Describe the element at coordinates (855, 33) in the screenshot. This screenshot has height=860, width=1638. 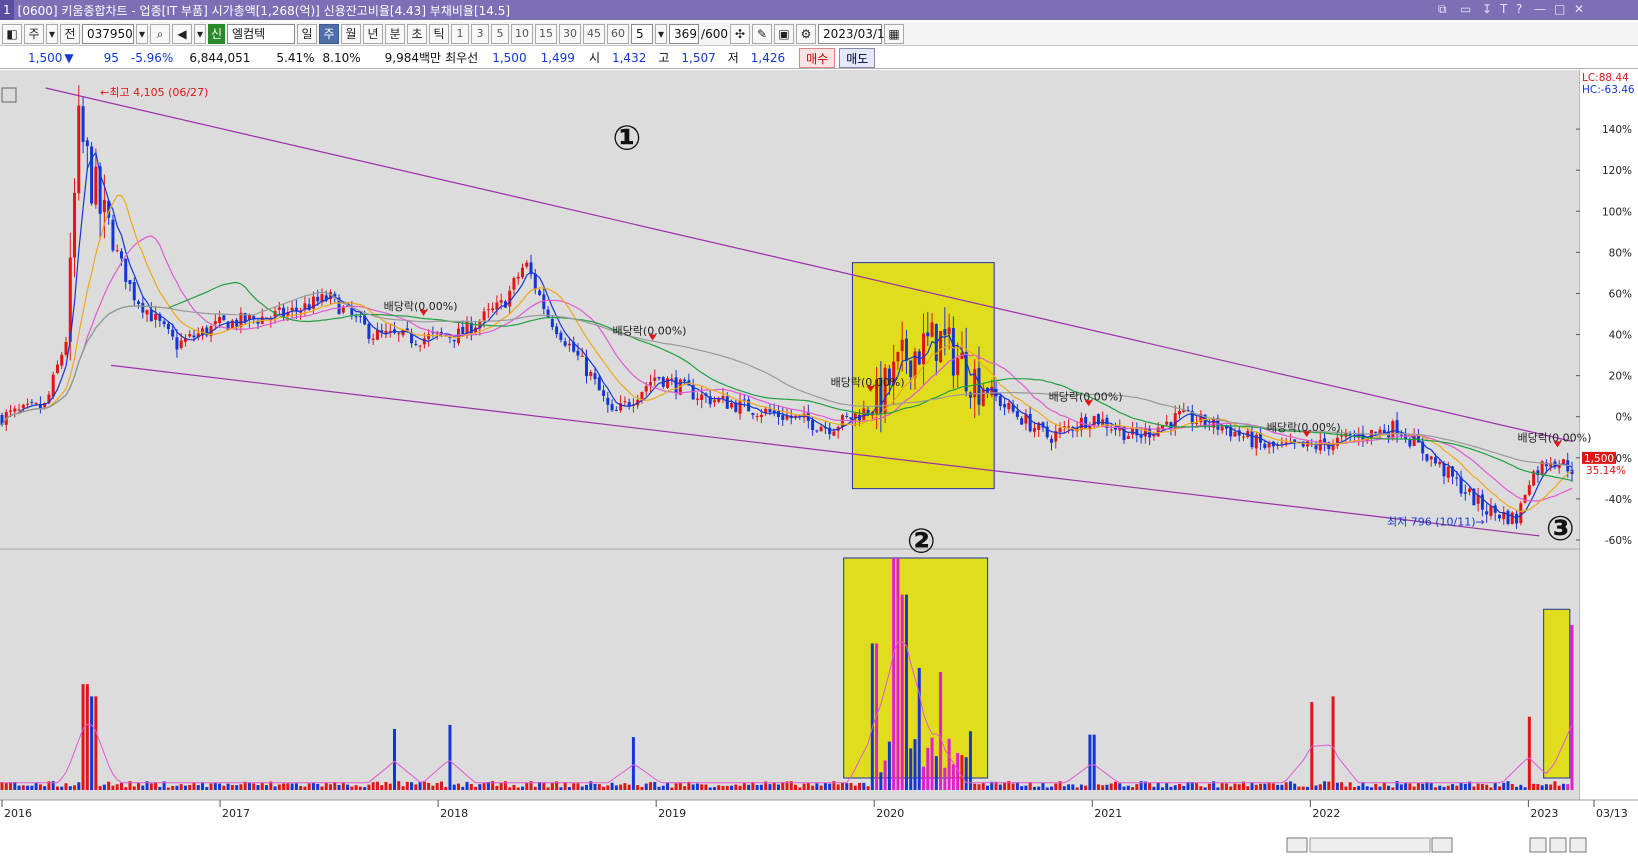
I see `date-input: 2023/03/13` at that location.